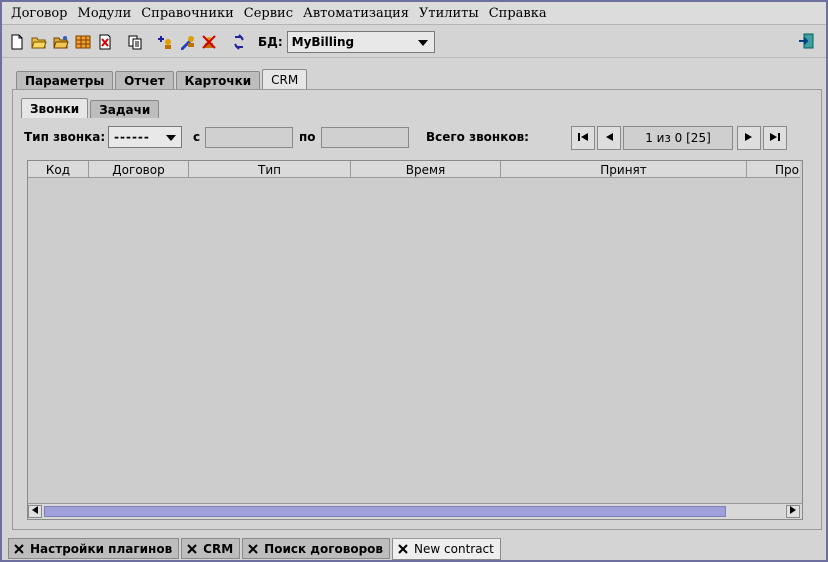 The image size is (828, 562). Describe the element at coordinates (39, 42) in the screenshot. I see `open-folder-icon` at that location.